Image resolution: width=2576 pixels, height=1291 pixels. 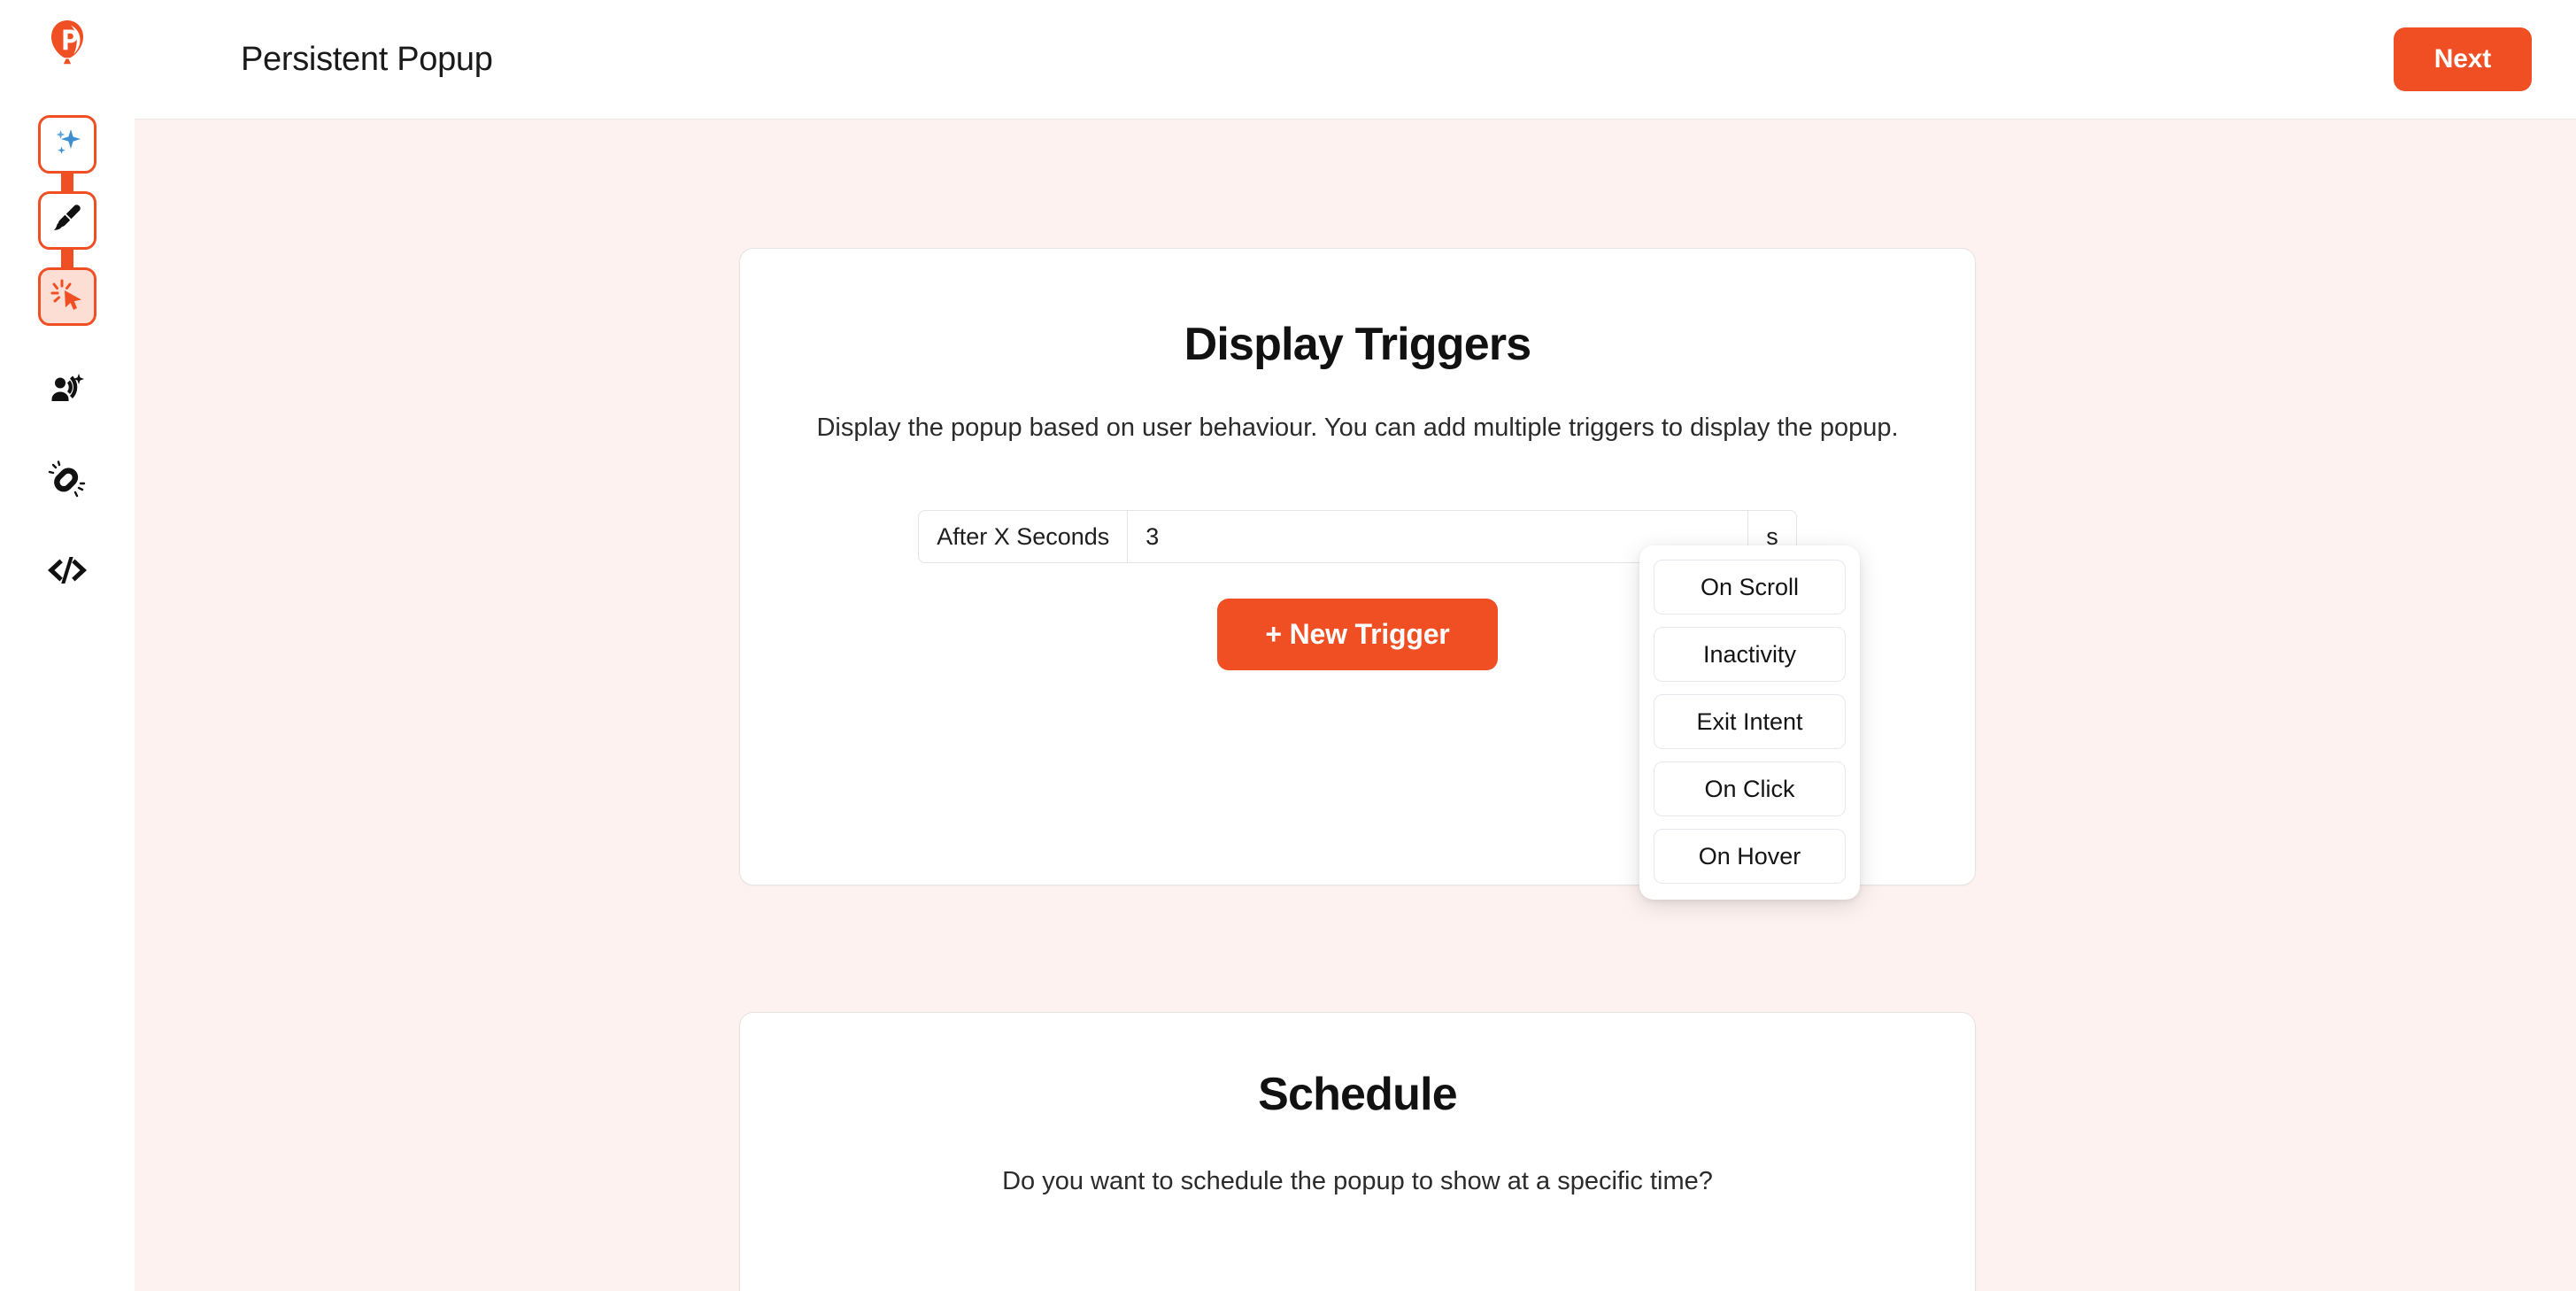 I want to click on dropdown-option-on-scroll: On Scroll, so click(x=1750, y=587).